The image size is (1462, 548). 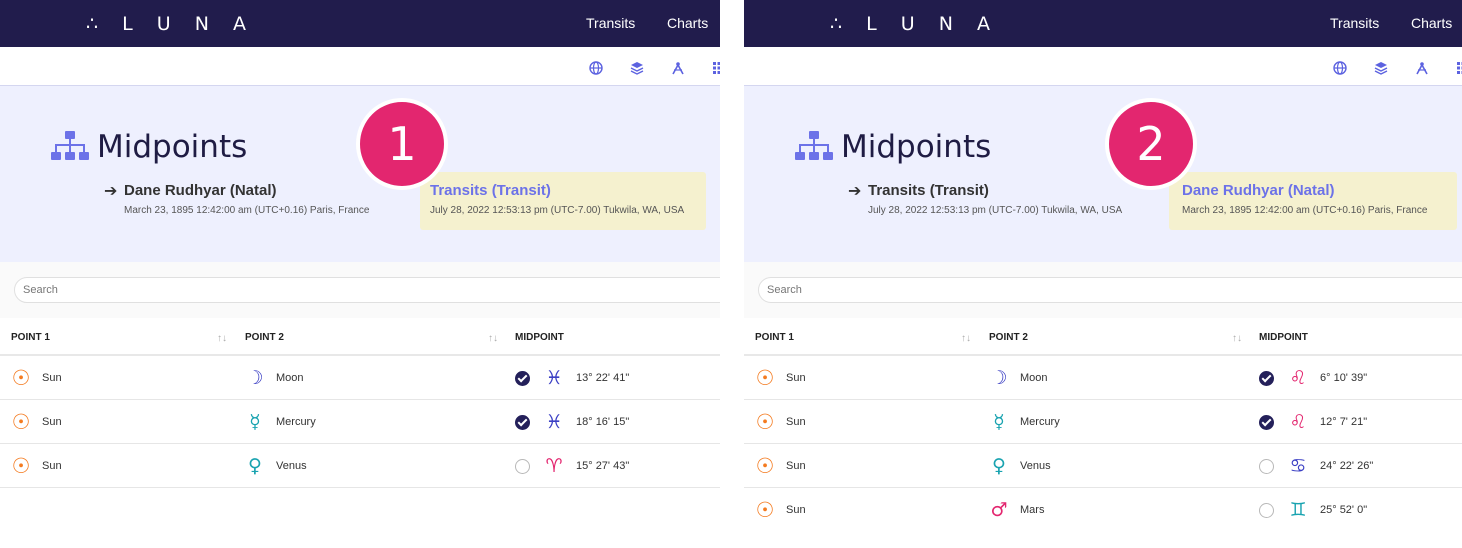 I want to click on secondary-chart-name: Transits (Transit), so click(x=490, y=190).